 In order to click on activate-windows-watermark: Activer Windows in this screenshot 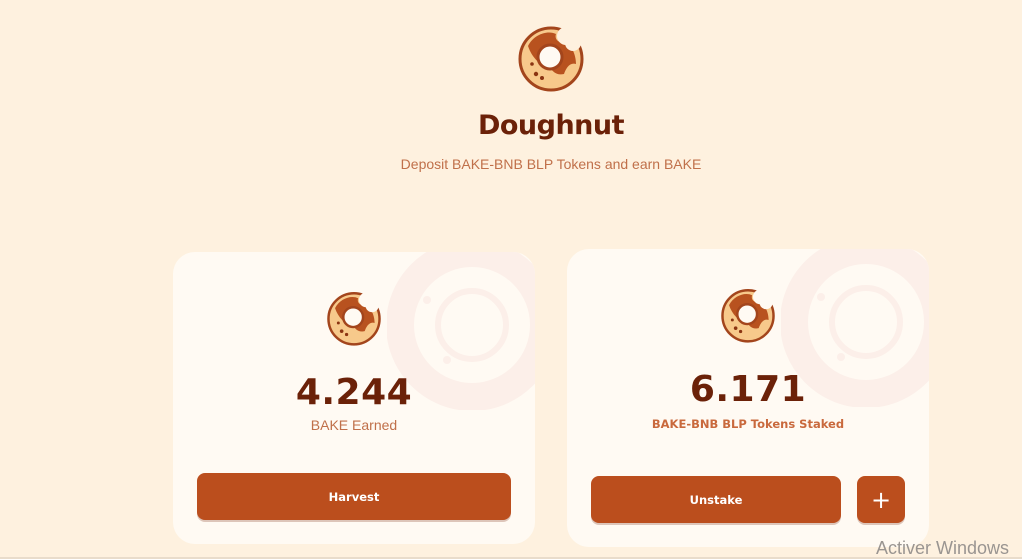, I will do `click(943, 548)`.